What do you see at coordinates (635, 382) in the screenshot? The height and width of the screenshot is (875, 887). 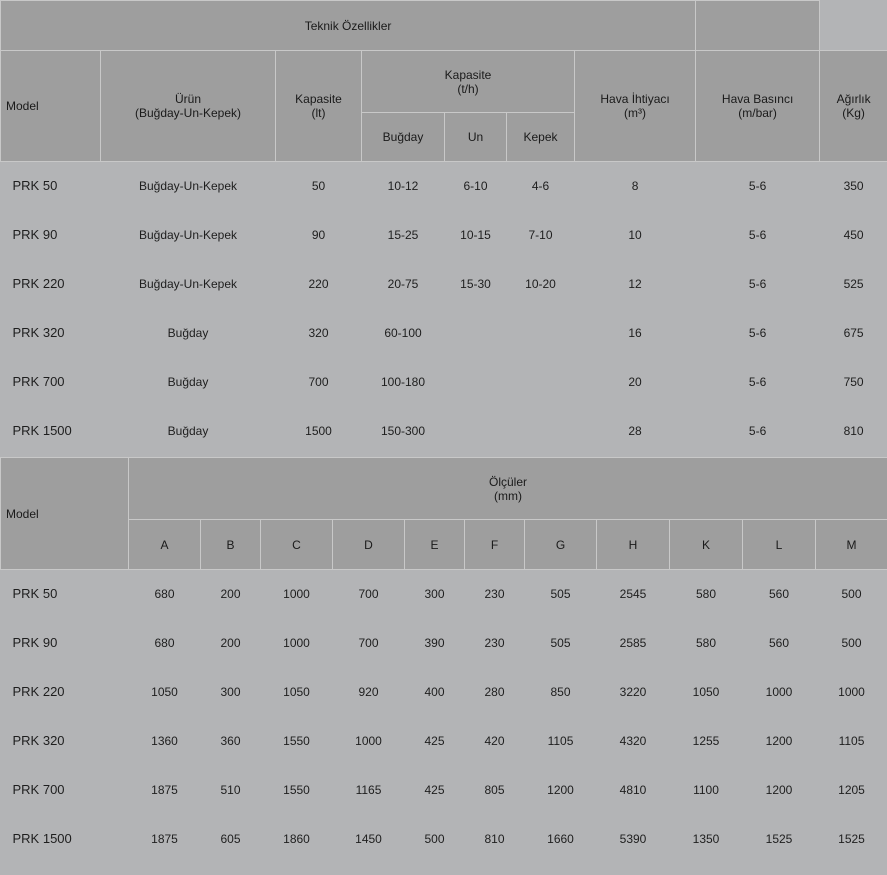 I see `table-cell: 20` at bounding box center [635, 382].